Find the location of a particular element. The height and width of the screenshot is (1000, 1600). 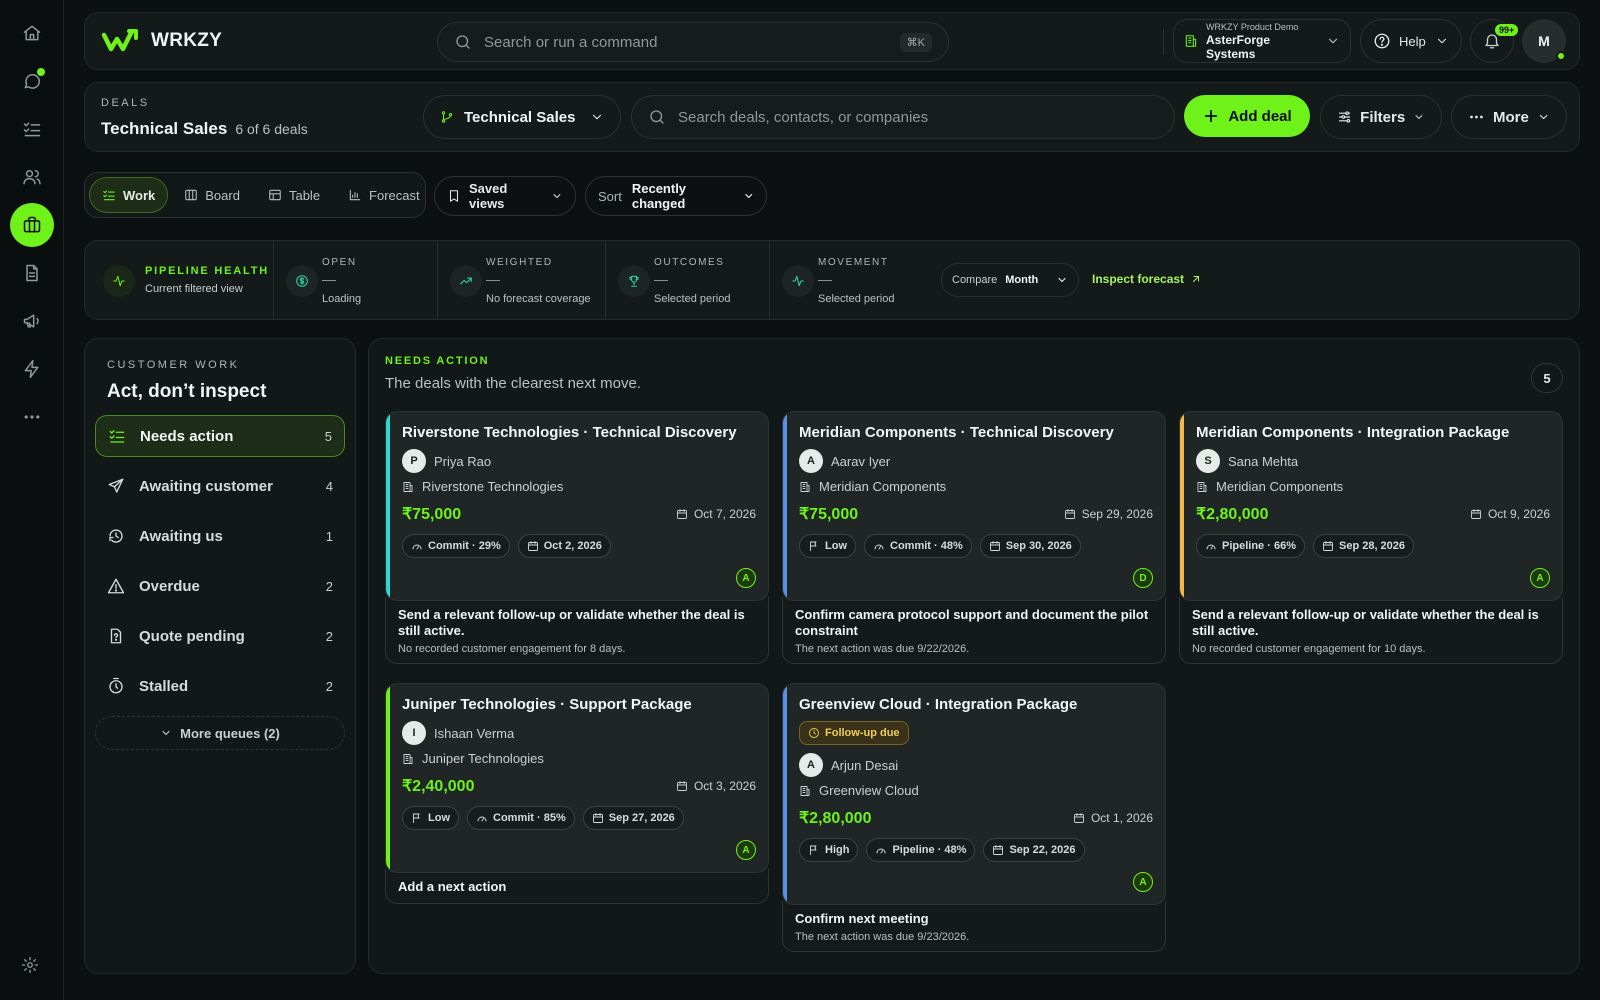

saved-views-button: Saved views is located at coordinates (505, 196).